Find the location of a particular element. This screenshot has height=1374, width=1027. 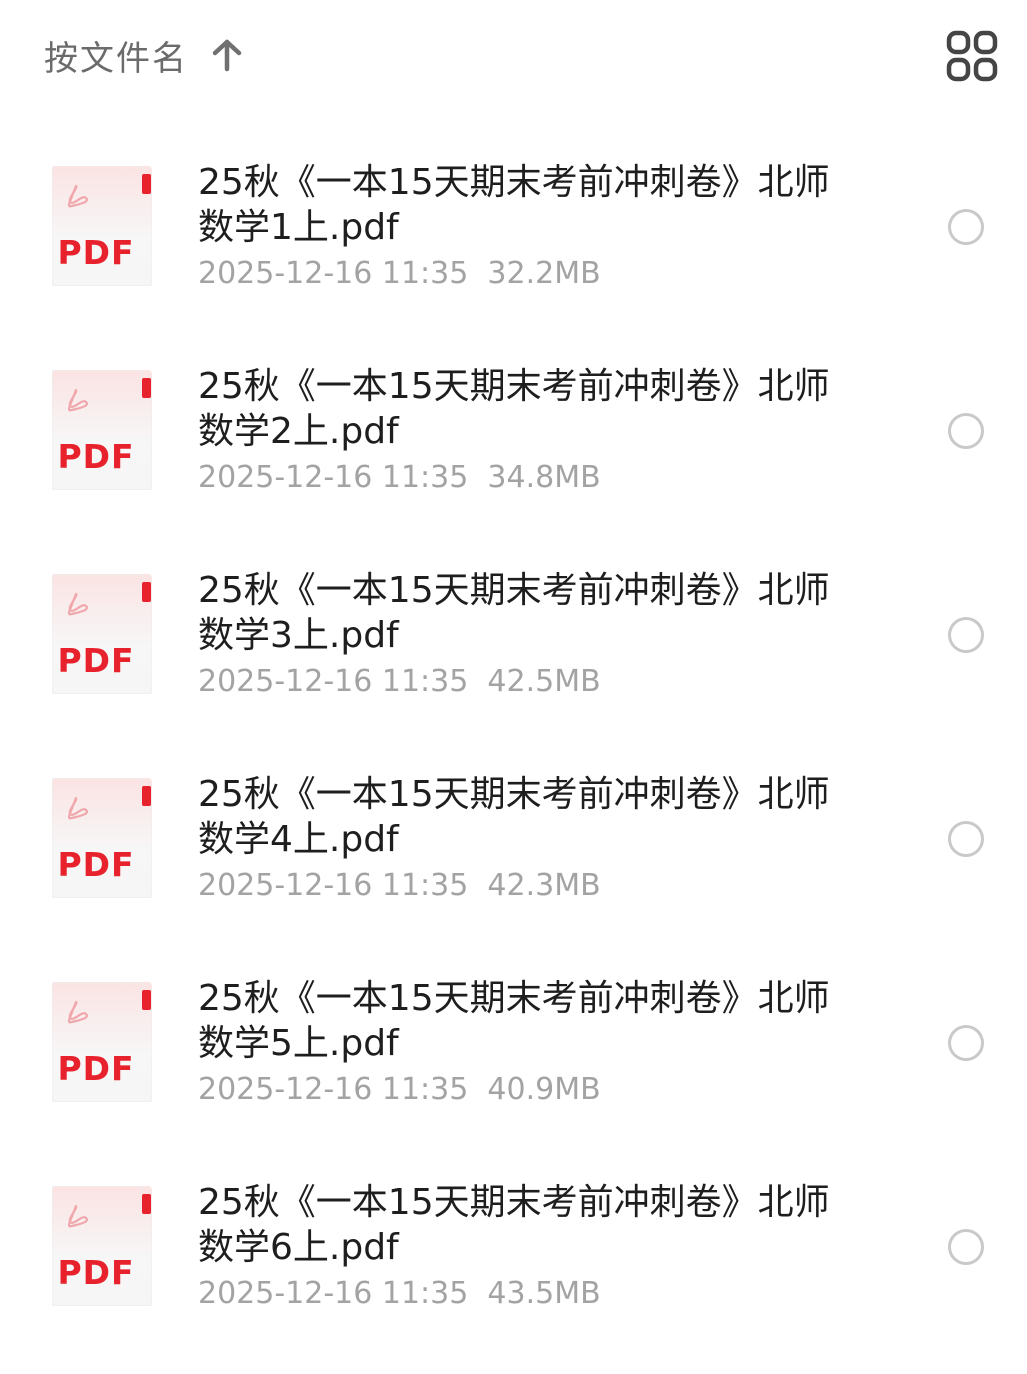

file-size: 43.5MB is located at coordinates (544, 1293).